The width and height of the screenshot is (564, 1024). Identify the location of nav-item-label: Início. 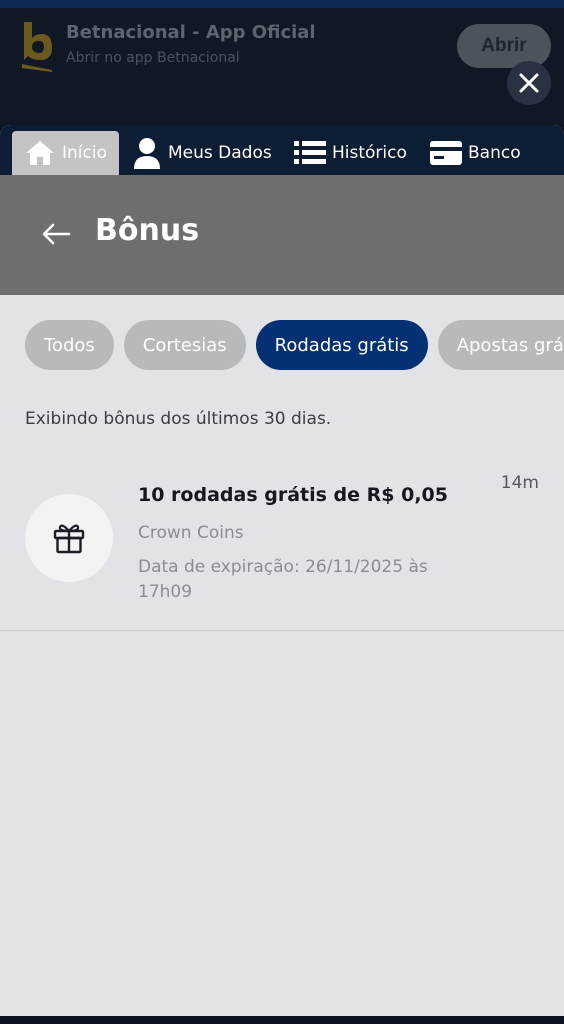
(84, 153).